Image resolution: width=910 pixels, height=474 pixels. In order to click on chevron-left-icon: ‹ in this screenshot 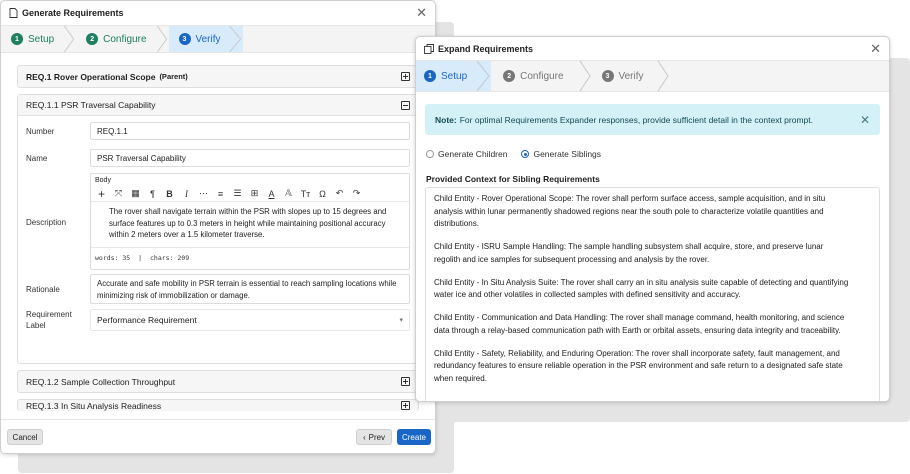, I will do `click(364, 437)`.